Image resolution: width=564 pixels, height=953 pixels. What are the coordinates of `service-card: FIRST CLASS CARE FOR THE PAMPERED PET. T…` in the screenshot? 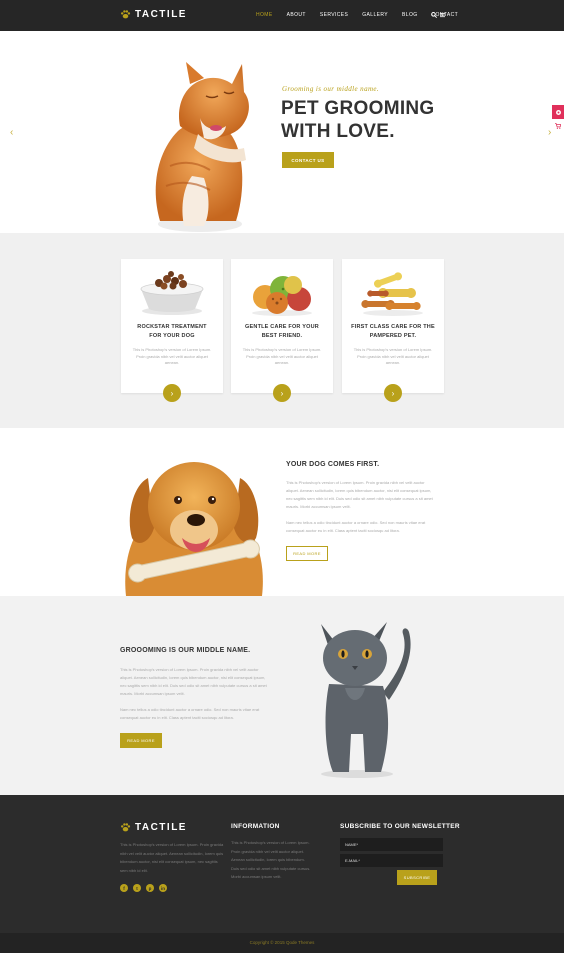 It's located at (393, 330).